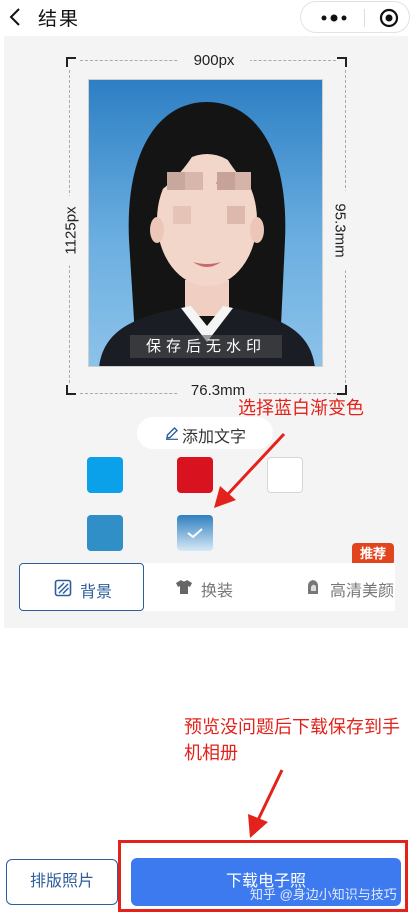  What do you see at coordinates (62, 882) in the screenshot?
I see `layout-photo-button: 排版照片` at bounding box center [62, 882].